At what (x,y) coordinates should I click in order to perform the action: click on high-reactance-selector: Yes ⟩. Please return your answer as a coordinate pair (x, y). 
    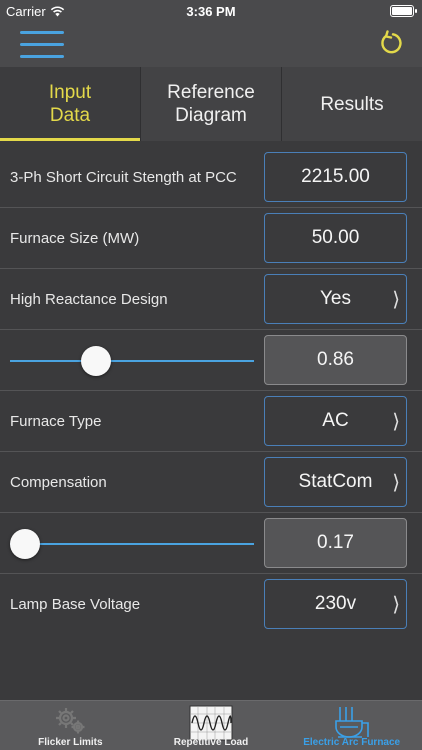
    Looking at the image, I should click on (335, 299).